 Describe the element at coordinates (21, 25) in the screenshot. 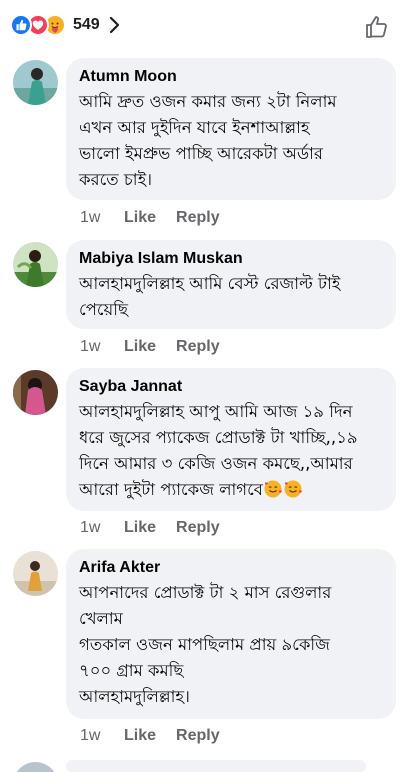

I see `like-icon` at that location.